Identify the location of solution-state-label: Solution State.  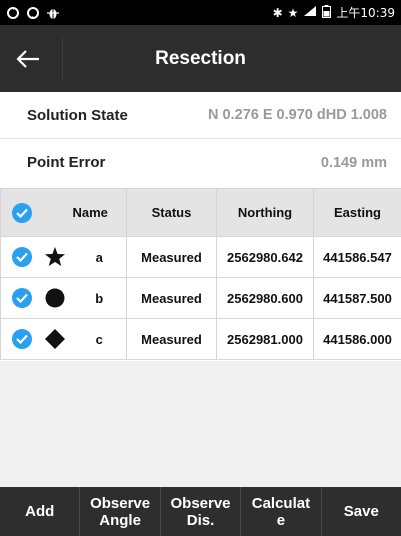
(77, 115).